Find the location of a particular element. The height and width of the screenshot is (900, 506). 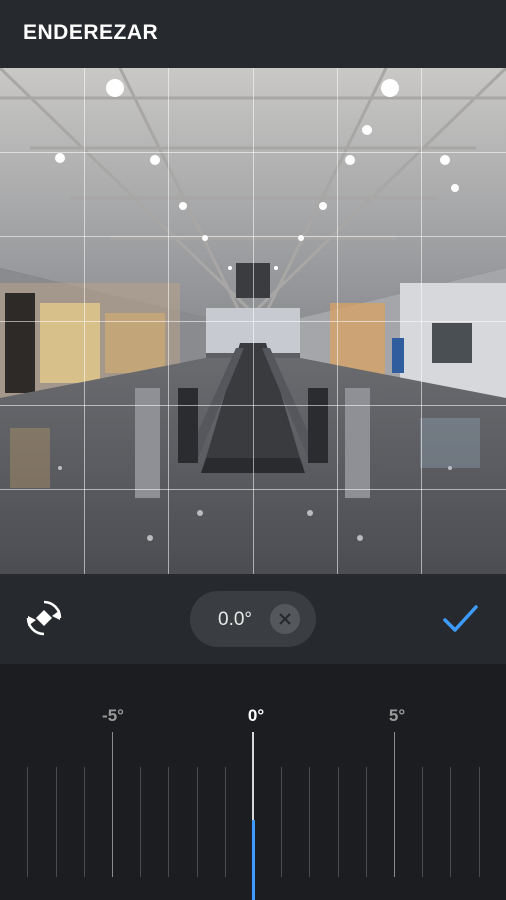

rotate-button is located at coordinates (44, 618).